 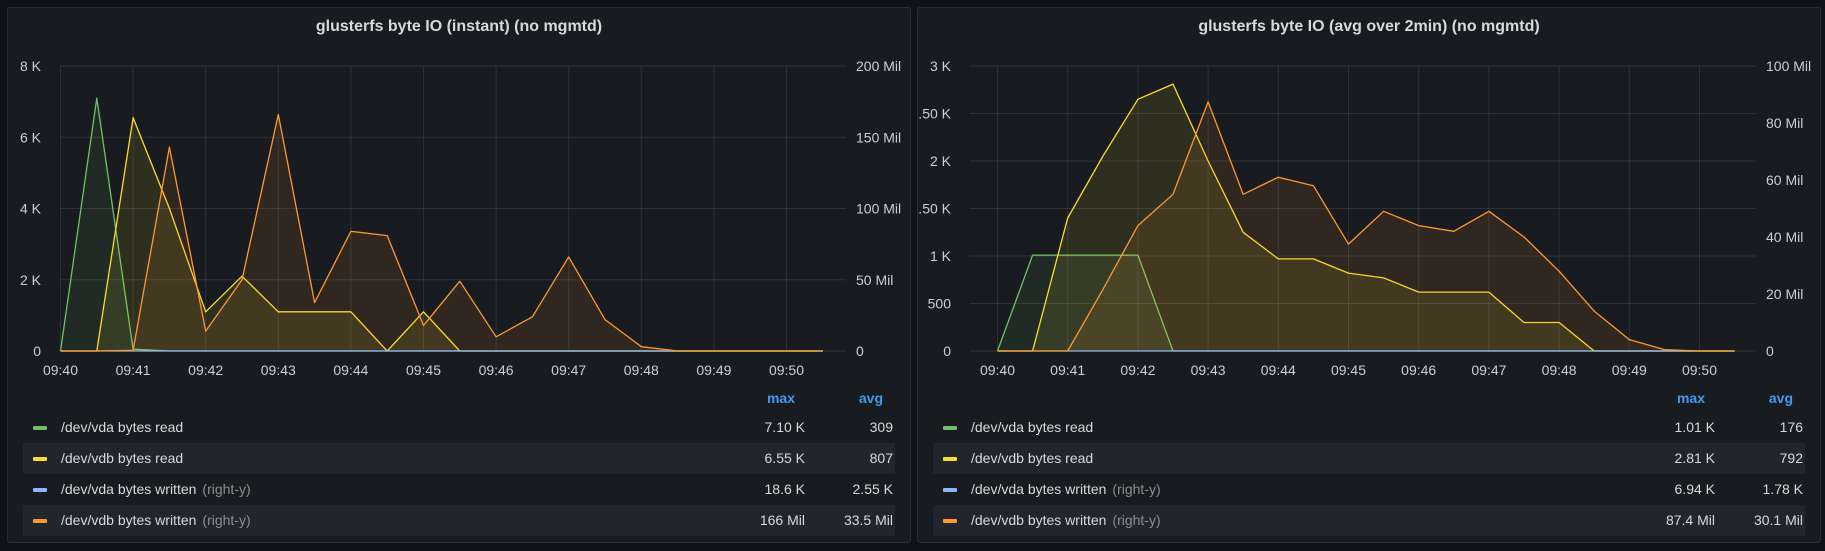 What do you see at coordinates (1791, 458) in the screenshot?
I see `legend-avg-value: 792` at bounding box center [1791, 458].